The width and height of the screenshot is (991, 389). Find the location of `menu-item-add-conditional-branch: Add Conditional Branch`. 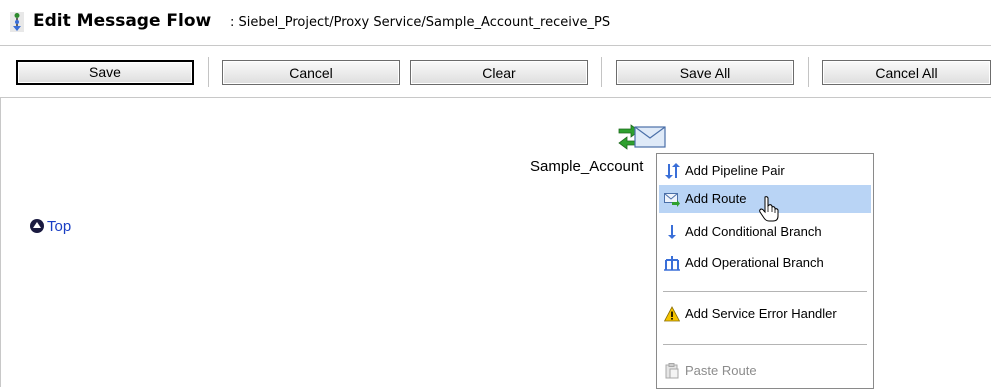

menu-item-add-conditional-branch: Add Conditional Branch is located at coordinates (765, 232).